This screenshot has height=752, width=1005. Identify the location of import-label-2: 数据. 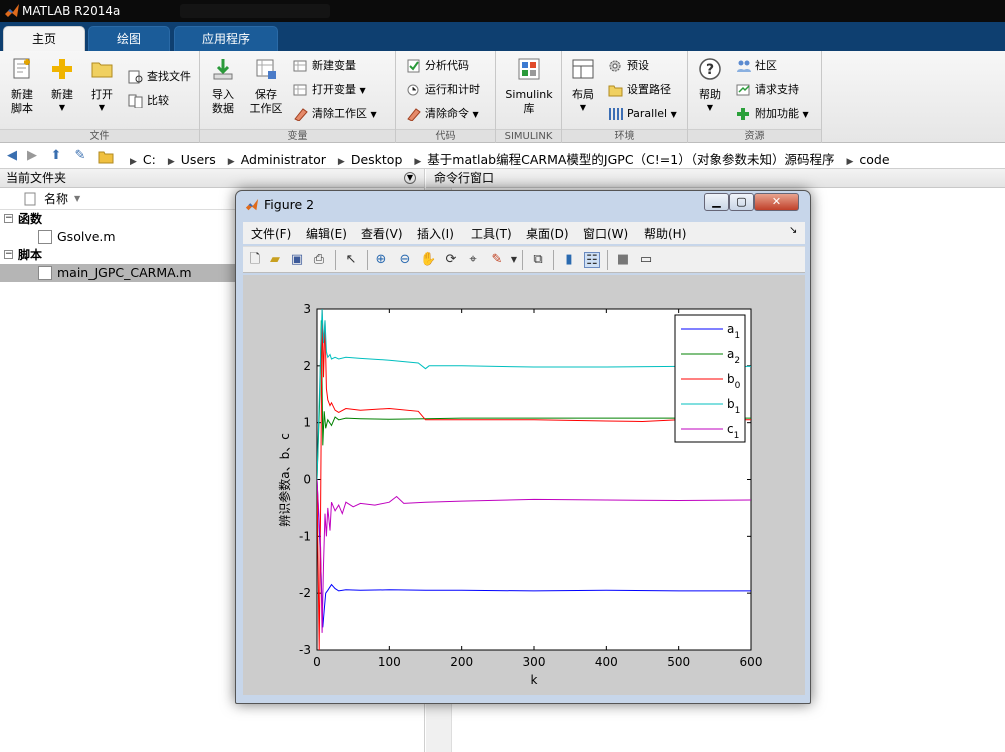
(223, 108).